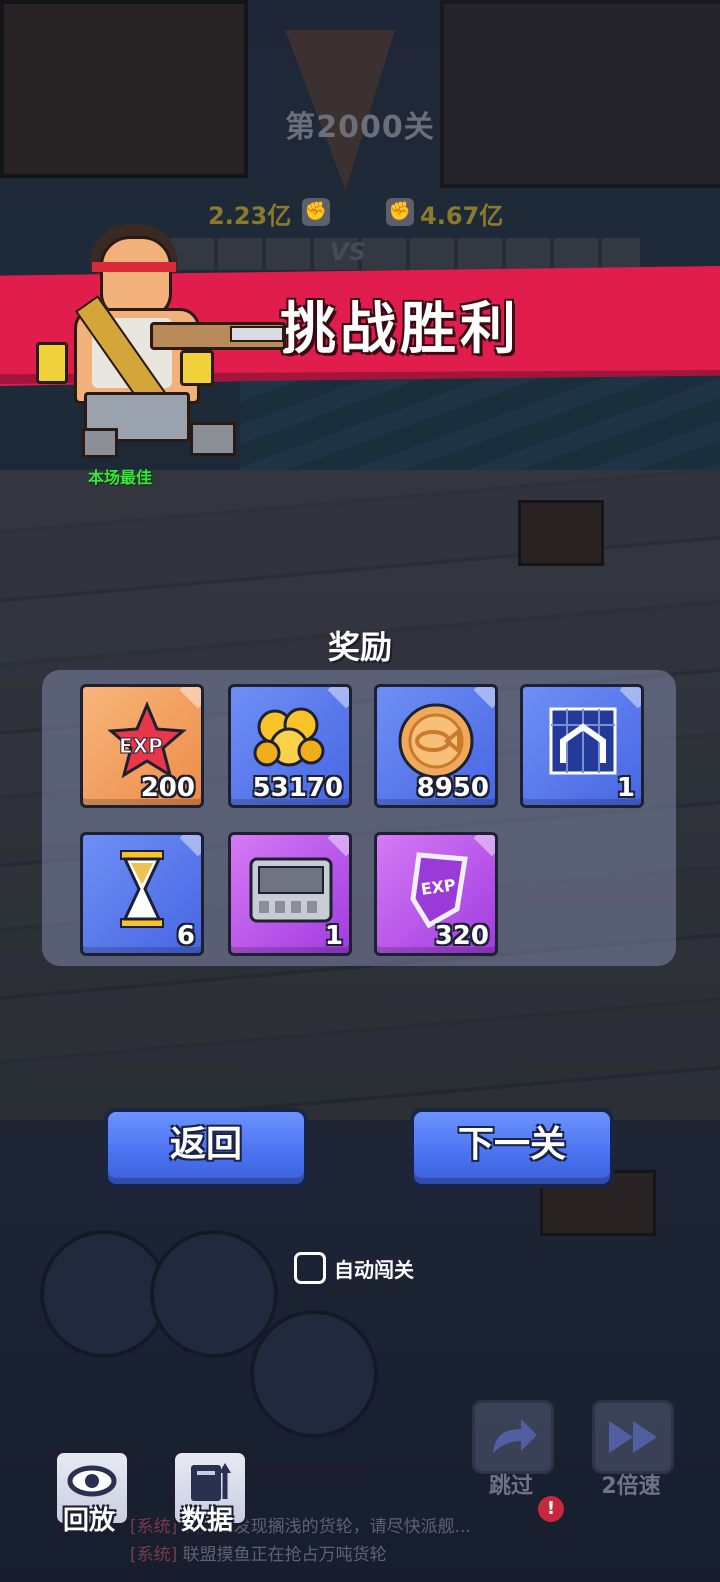 Image resolution: width=720 pixels, height=1582 pixels. I want to click on speed-2x-button, so click(633, 1437).